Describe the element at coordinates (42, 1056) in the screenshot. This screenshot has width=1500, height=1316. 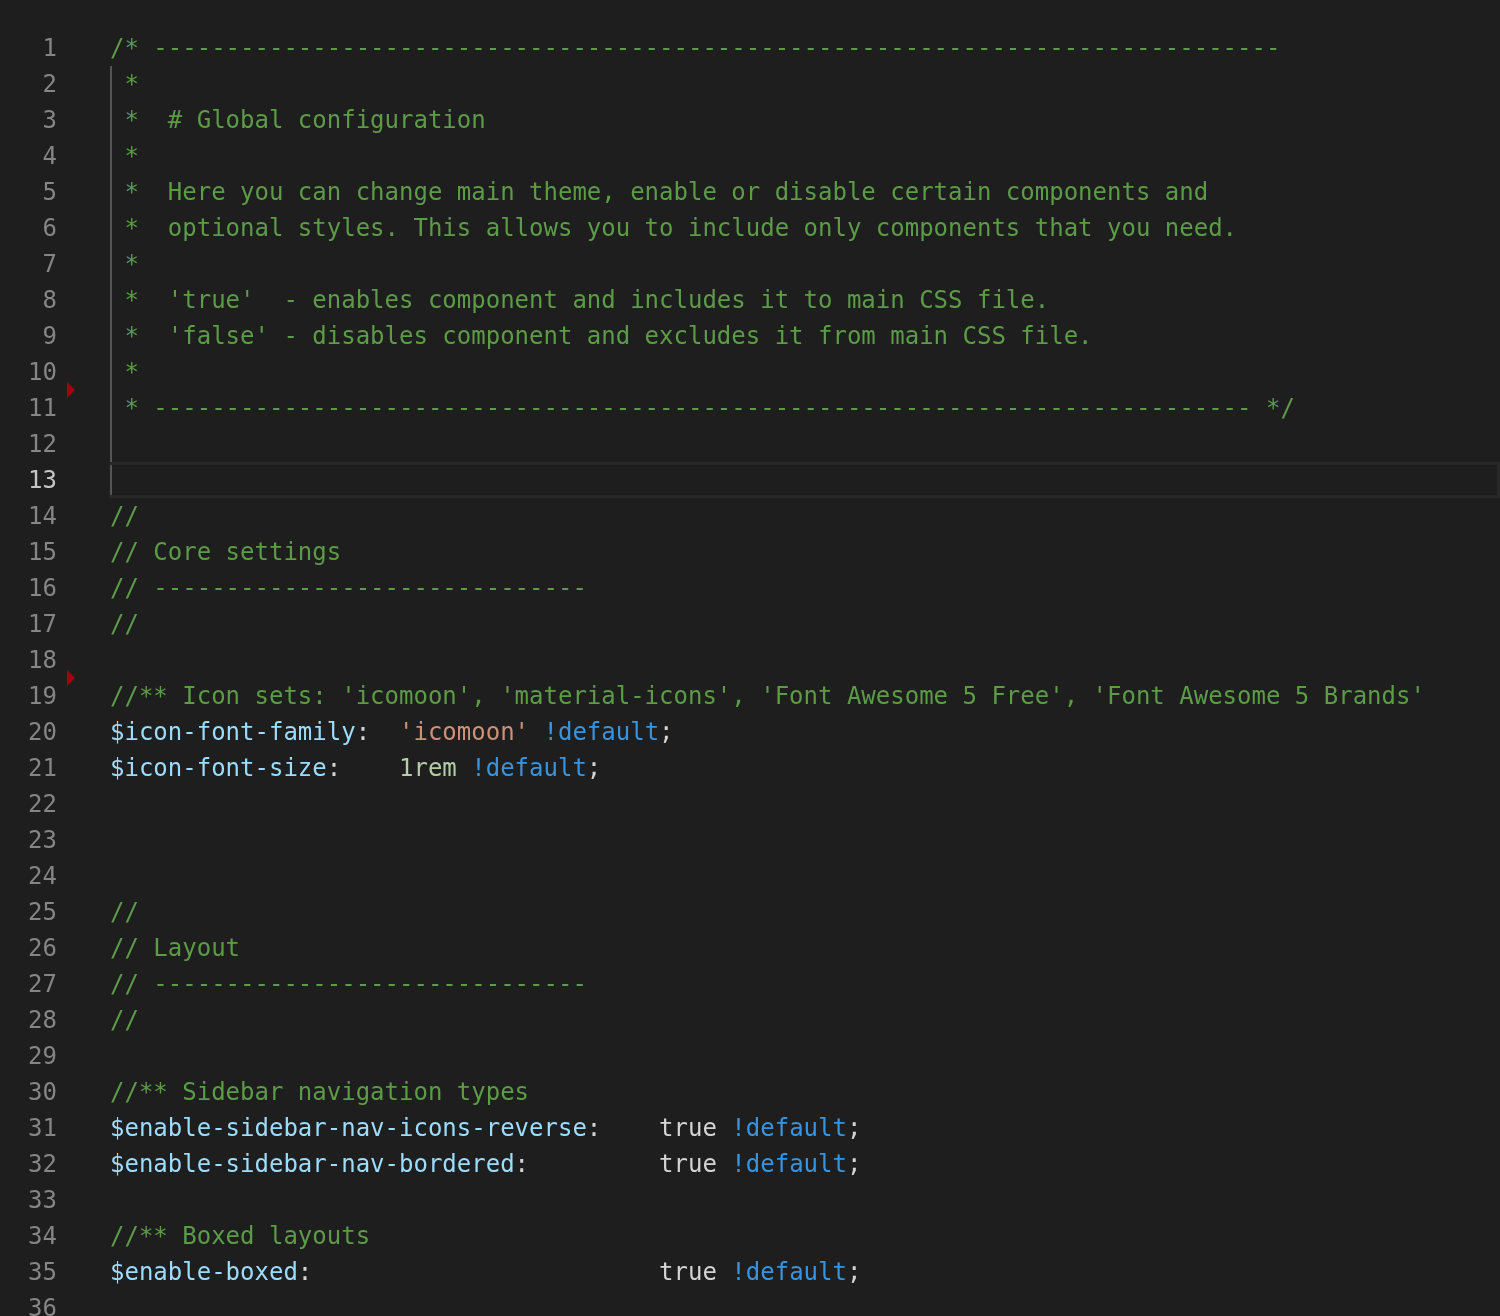
I see `line-number: 29` at that location.